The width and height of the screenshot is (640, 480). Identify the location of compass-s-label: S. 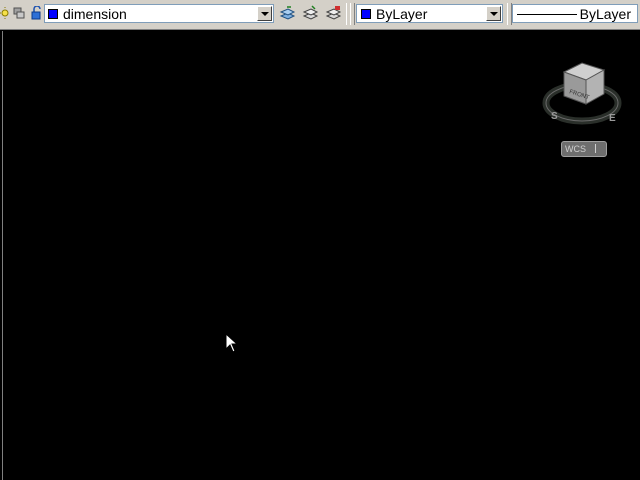
(554, 116).